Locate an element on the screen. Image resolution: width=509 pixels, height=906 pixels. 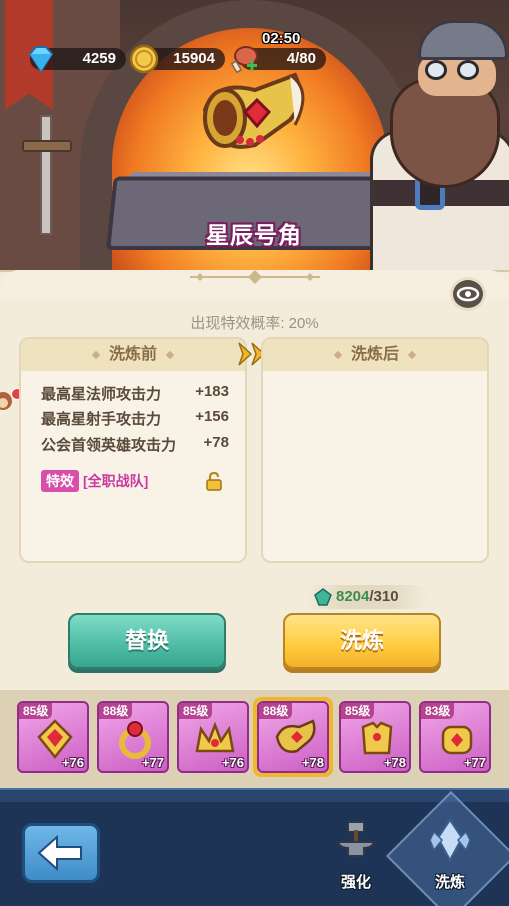
crystal-icon is located at coordinates (450, 840).